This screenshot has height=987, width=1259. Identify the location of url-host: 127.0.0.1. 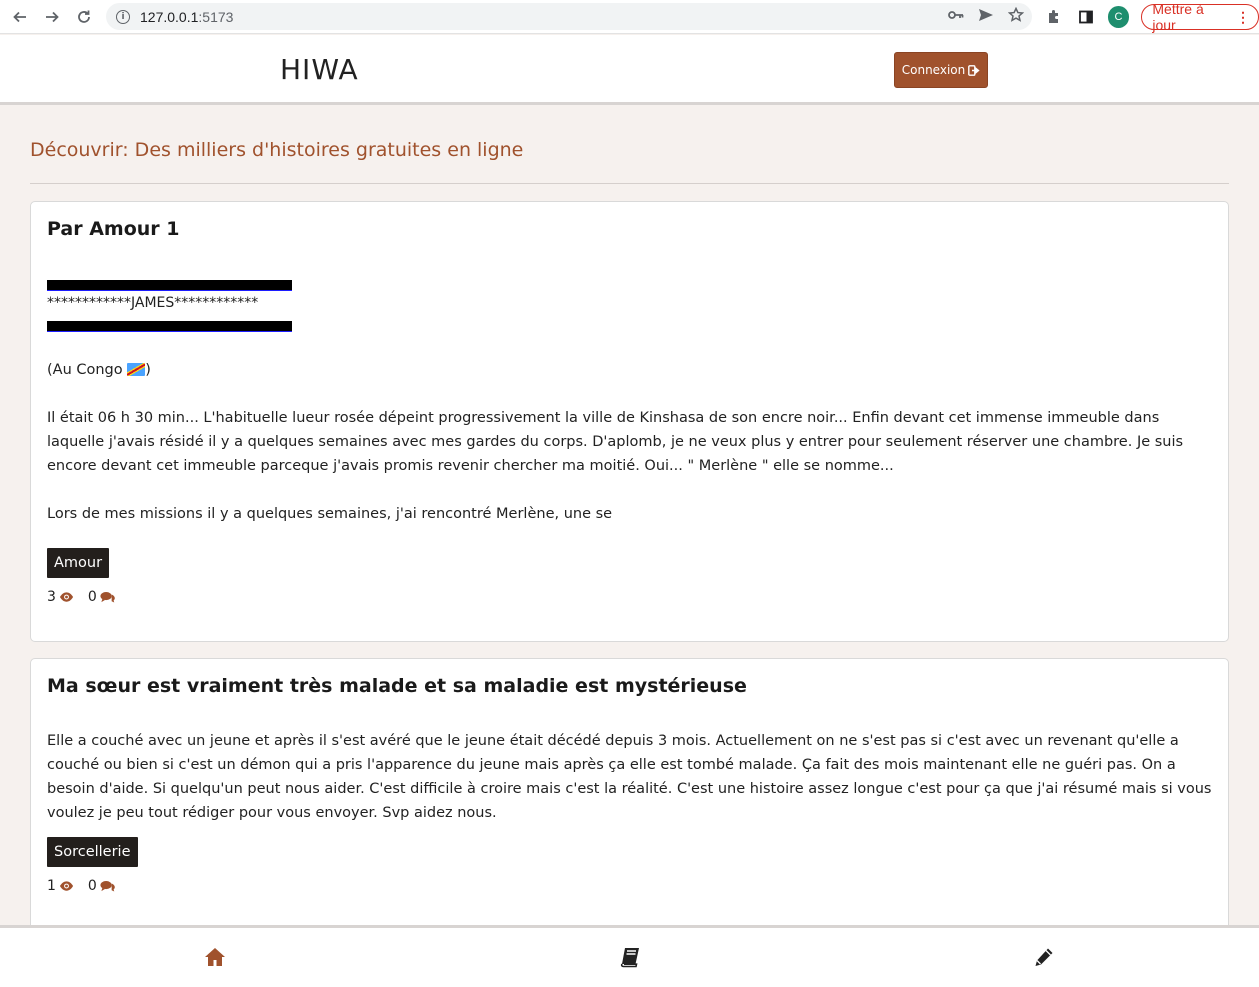
(169, 16).